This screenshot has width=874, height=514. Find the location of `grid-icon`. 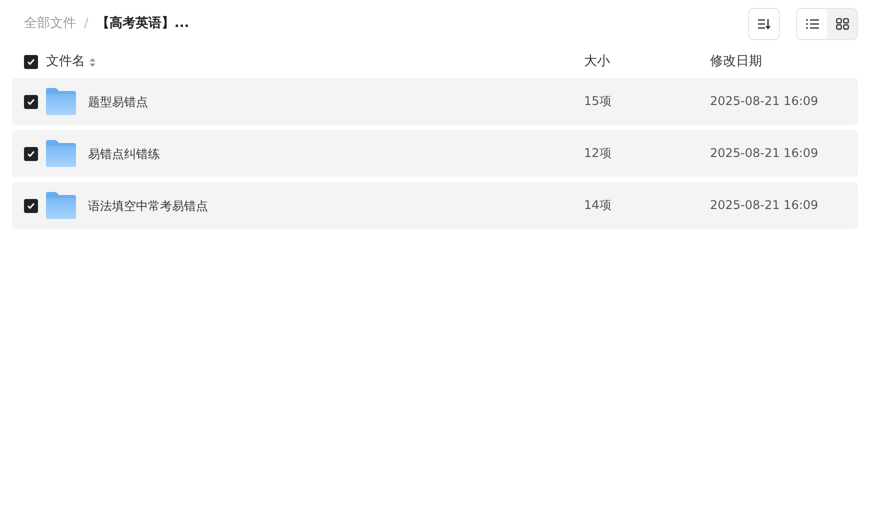

grid-icon is located at coordinates (842, 24).